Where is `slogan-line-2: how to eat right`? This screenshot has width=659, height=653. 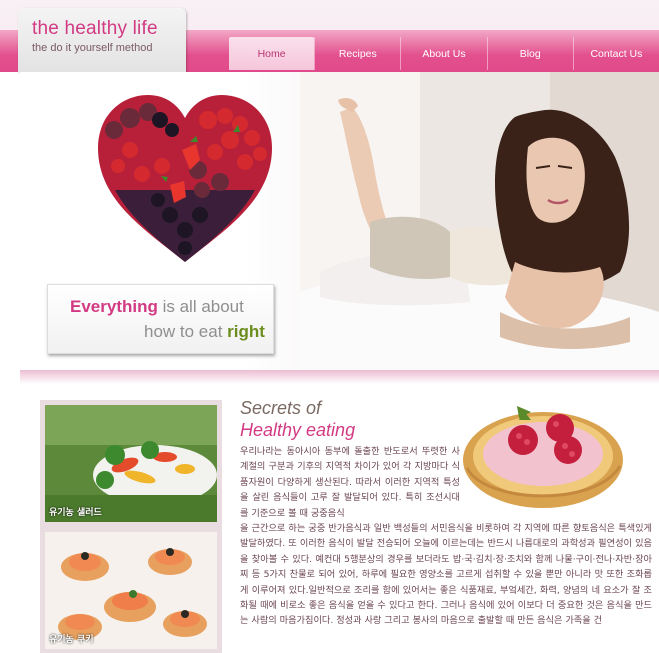 slogan-line-2: how to eat right is located at coordinates (204, 332).